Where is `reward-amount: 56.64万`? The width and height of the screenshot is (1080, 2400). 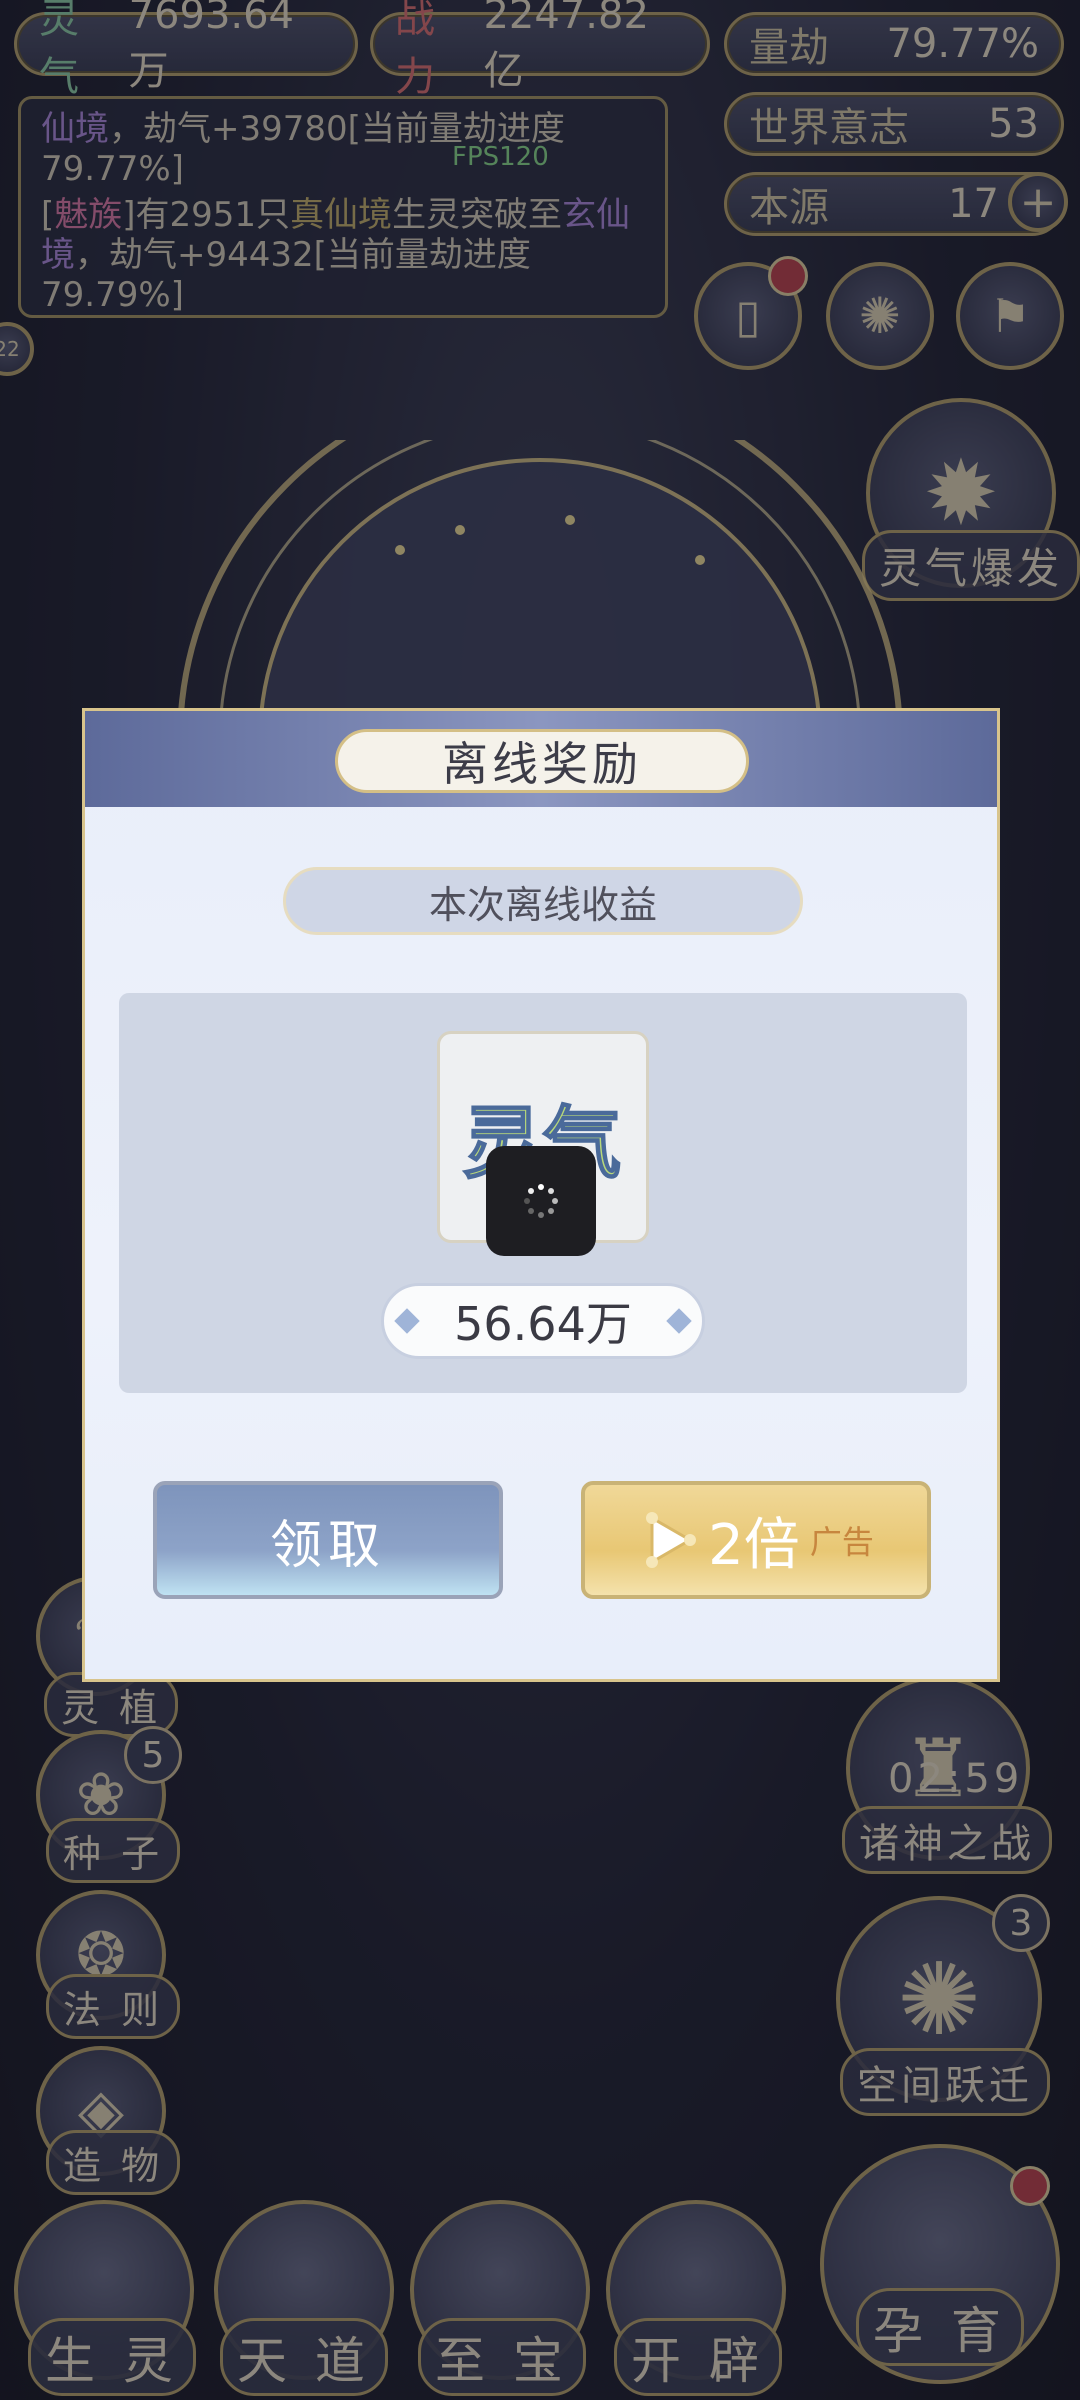
reward-amount: 56.64万 is located at coordinates (543, 1321).